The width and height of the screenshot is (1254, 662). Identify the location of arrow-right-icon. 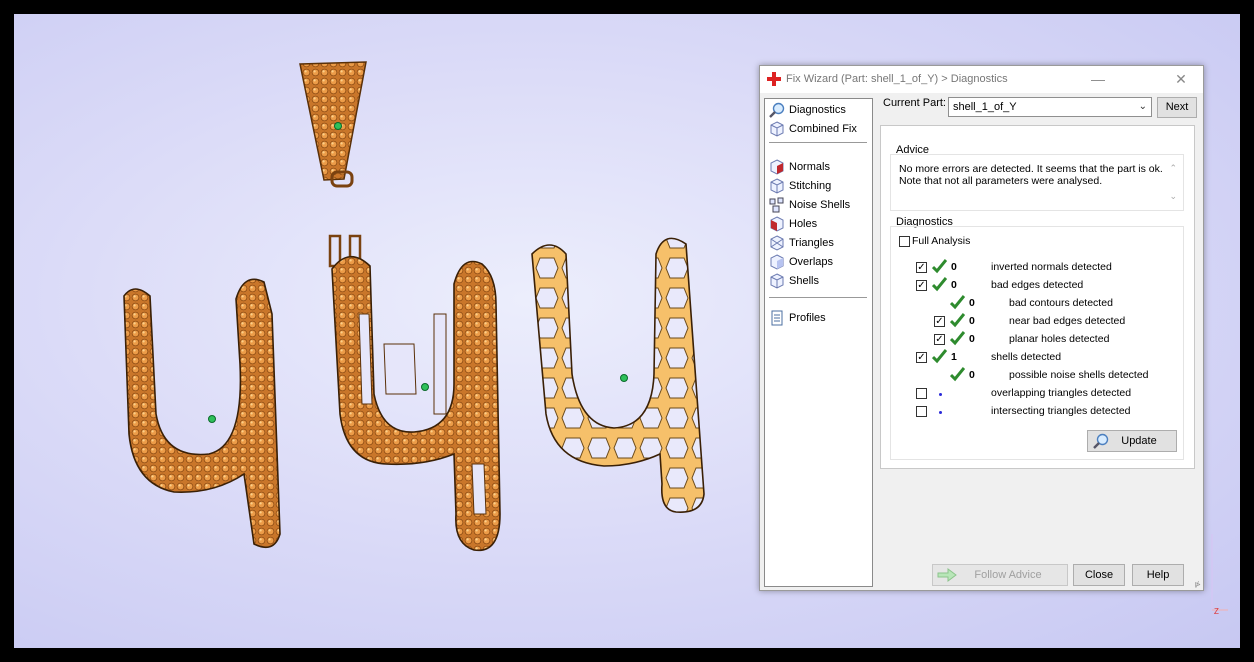
(947, 575).